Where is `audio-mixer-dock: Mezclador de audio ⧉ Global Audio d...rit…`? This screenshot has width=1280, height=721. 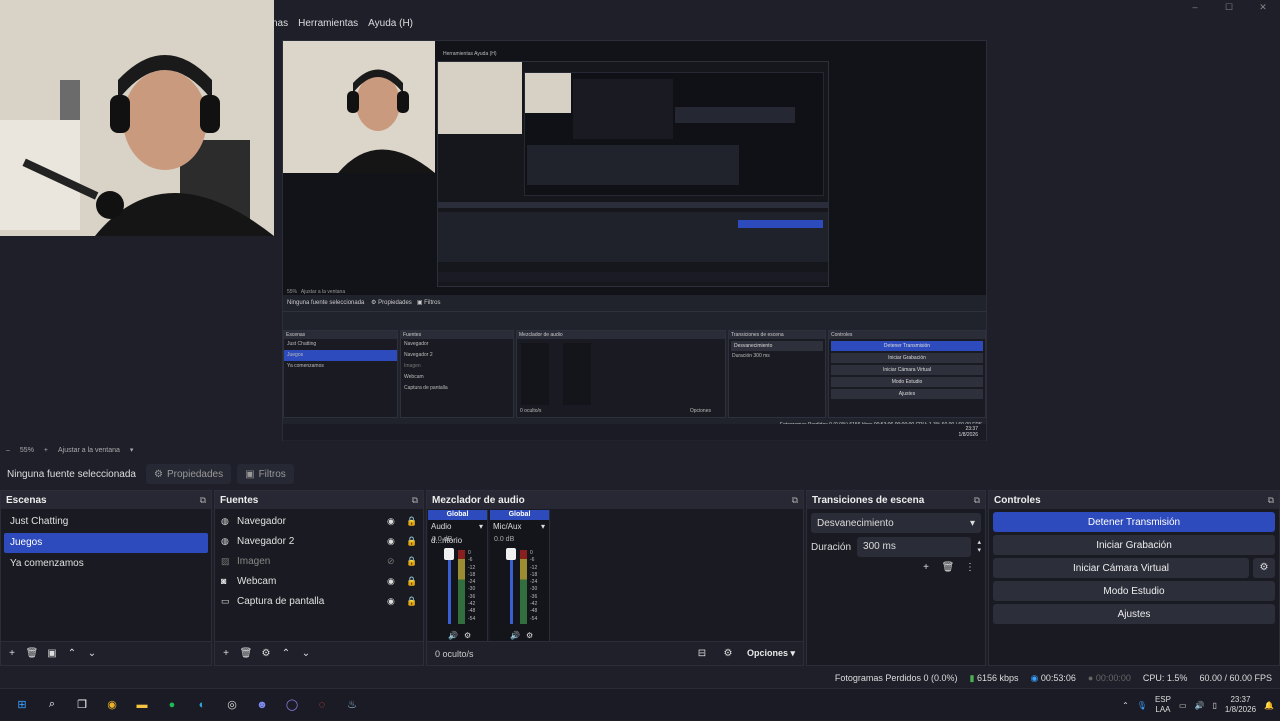 audio-mixer-dock: Mezclador de audio ⧉ Global Audio d...rit… is located at coordinates (615, 578).